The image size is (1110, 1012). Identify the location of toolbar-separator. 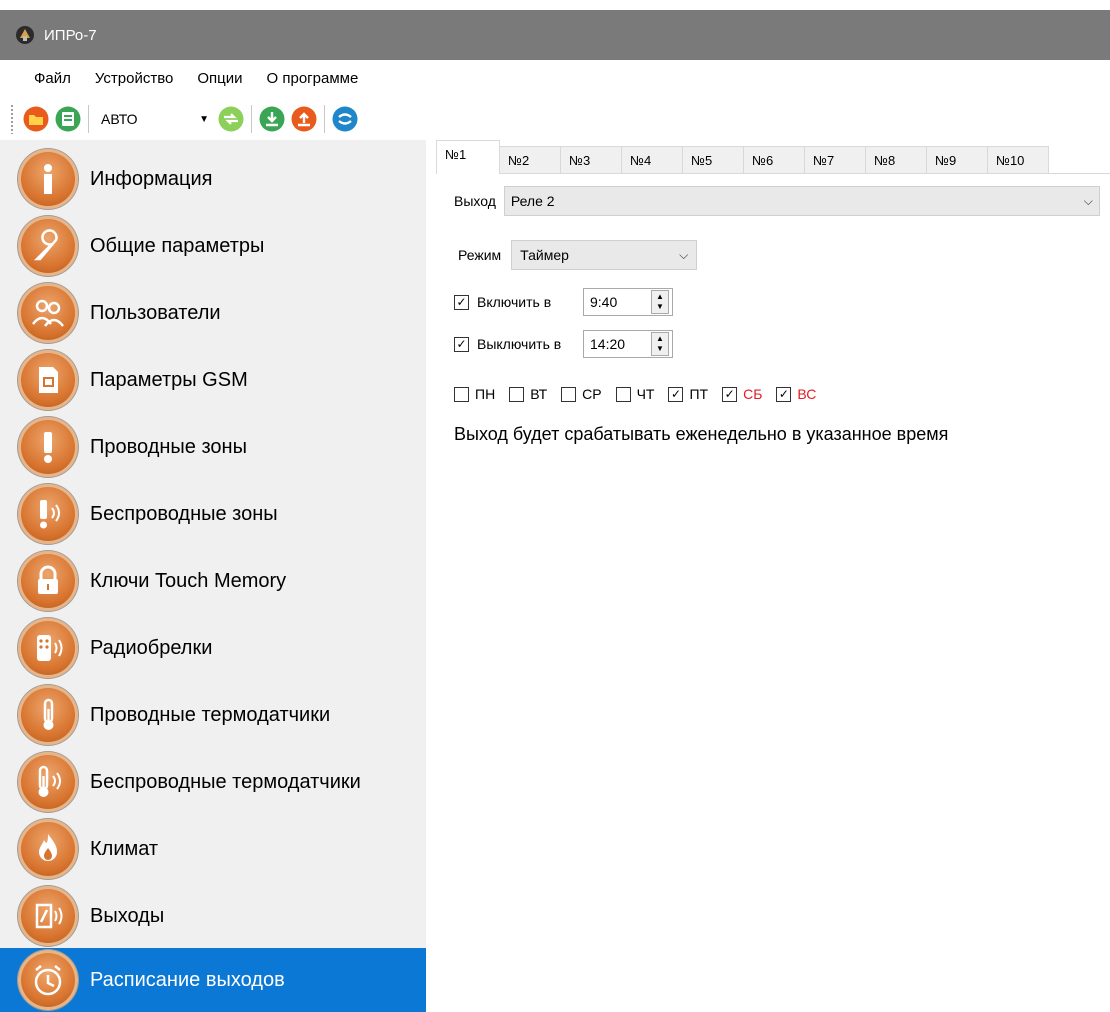
(324, 119).